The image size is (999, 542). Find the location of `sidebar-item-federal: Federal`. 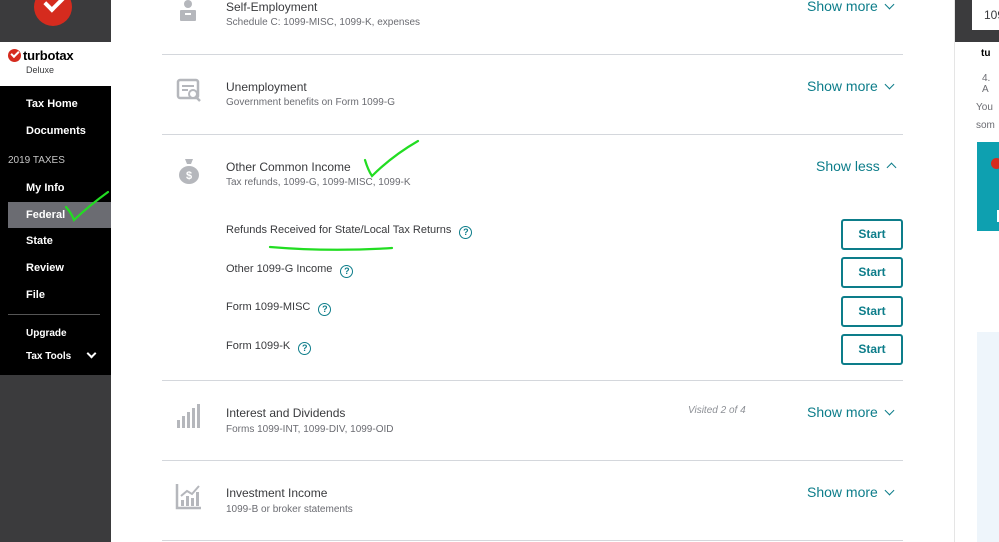

sidebar-item-federal: Federal is located at coordinates (59, 215).